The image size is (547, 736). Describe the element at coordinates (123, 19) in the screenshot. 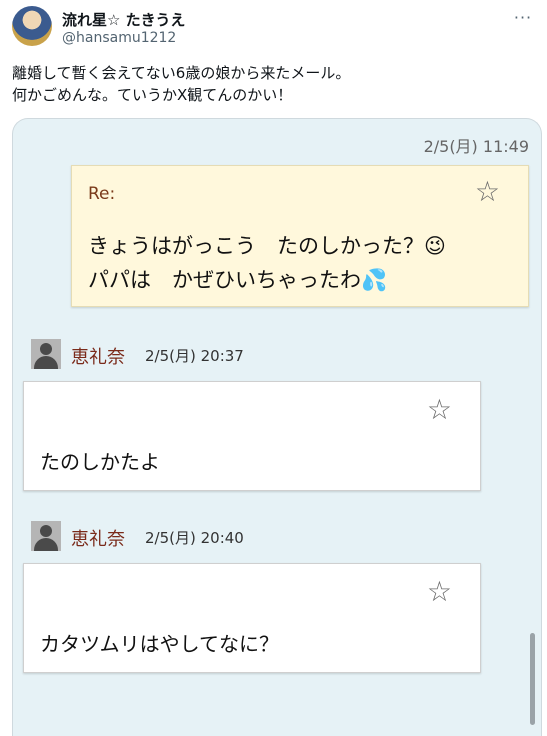

I see `author-display-name: 流れ星☆ たきうえ` at that location.